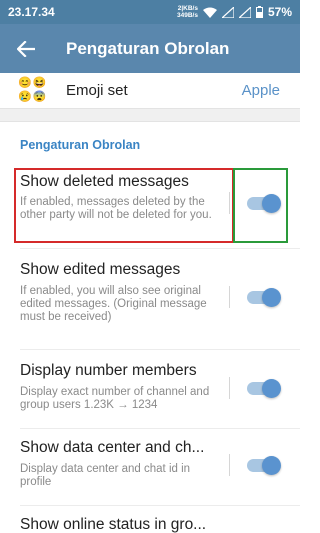  Describe the element at coordinates (227, 12) in the screenshot. I see `signal-icon` at that location.